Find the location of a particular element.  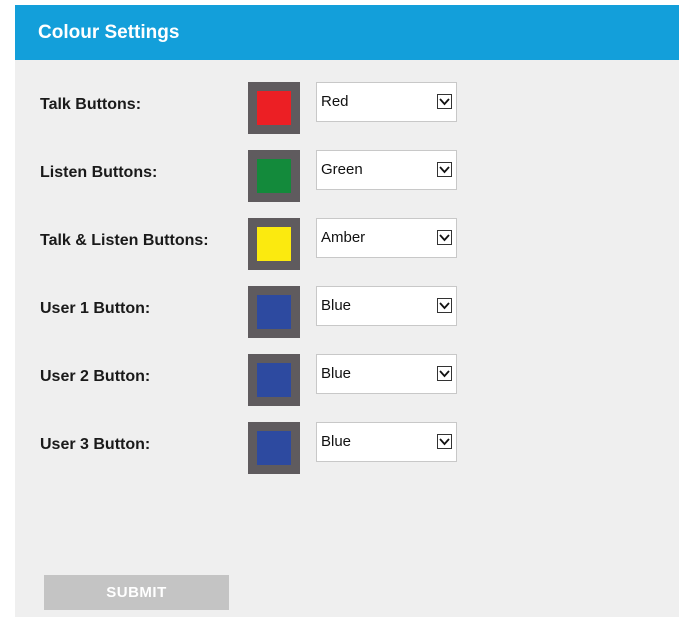

color-select: Green is located at coordinates (386, 170).